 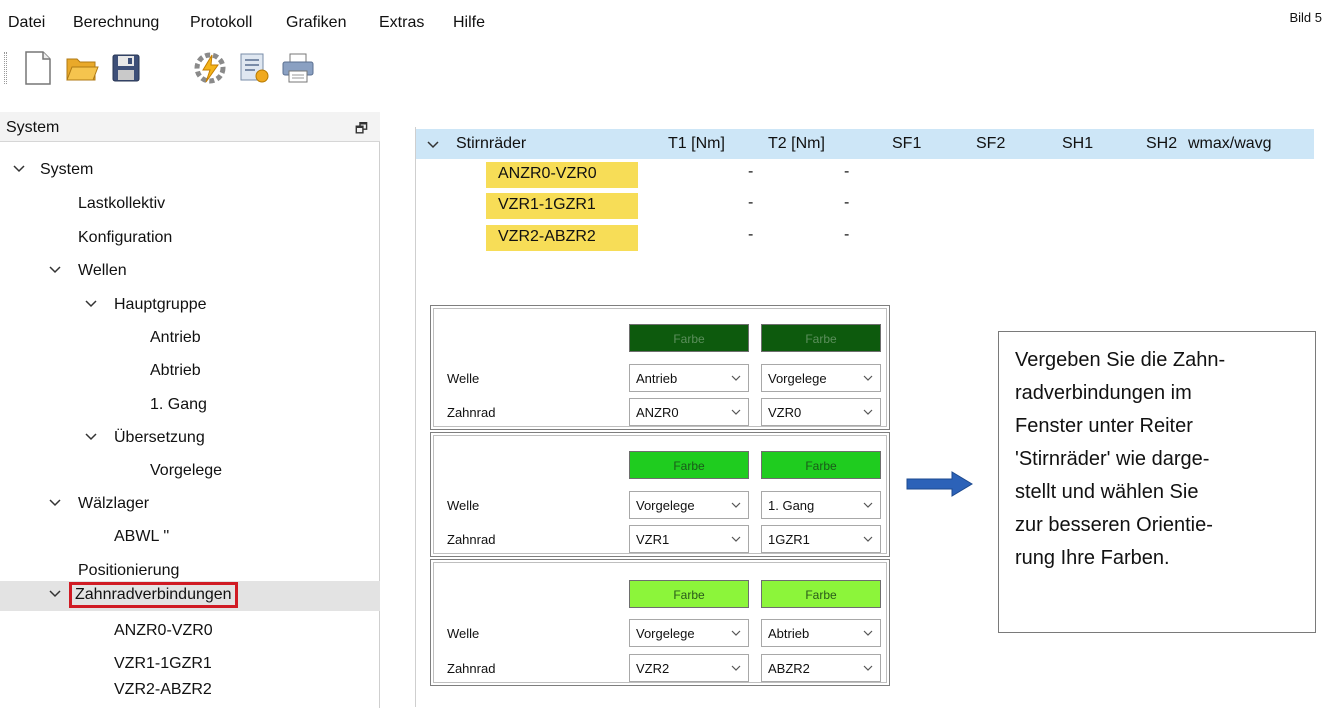 What do you see at coordinates (847, 171) in the screenshot?
I see `t2-value: -` at bounding box center [847, 171].